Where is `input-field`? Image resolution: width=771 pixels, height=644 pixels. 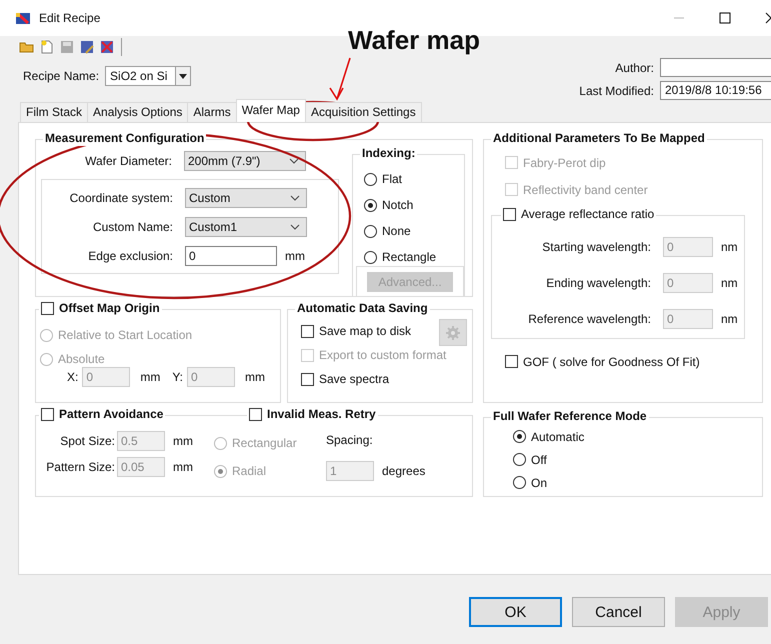 input-field is located at coordinates (715, 67).